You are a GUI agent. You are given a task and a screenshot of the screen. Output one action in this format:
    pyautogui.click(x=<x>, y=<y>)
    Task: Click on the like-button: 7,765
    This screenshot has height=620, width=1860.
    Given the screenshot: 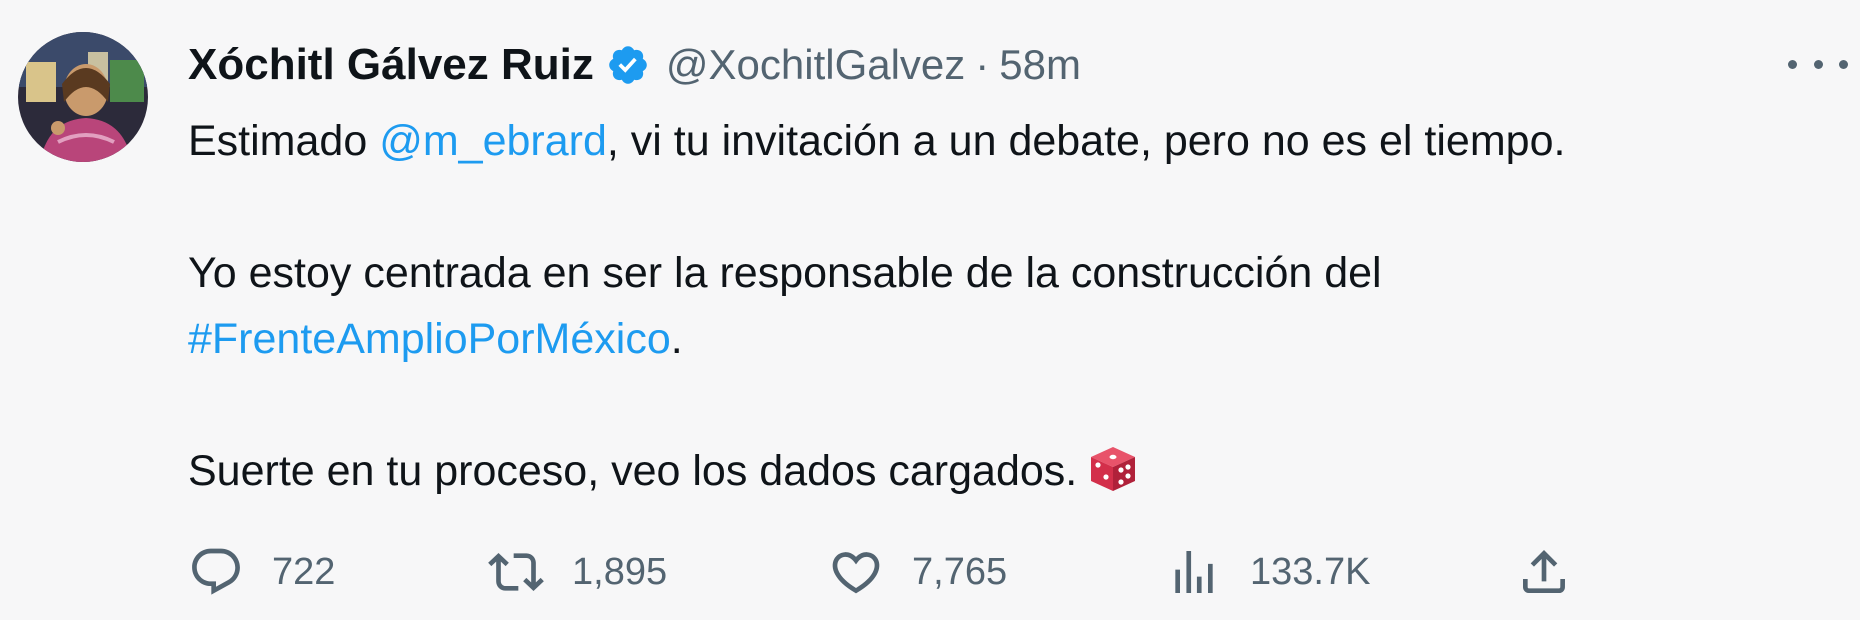 What is the action you would take?
    pyautogui.click(x=917, y=572)
    